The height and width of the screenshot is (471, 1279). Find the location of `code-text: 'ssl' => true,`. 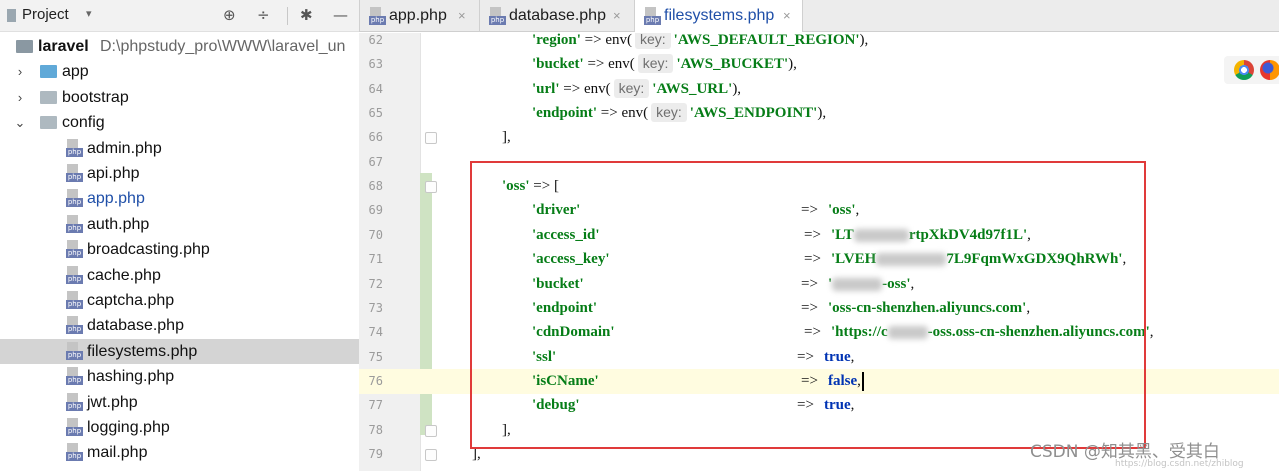

code-text: 'ssl' => true, is located at coordinates (693, 357).